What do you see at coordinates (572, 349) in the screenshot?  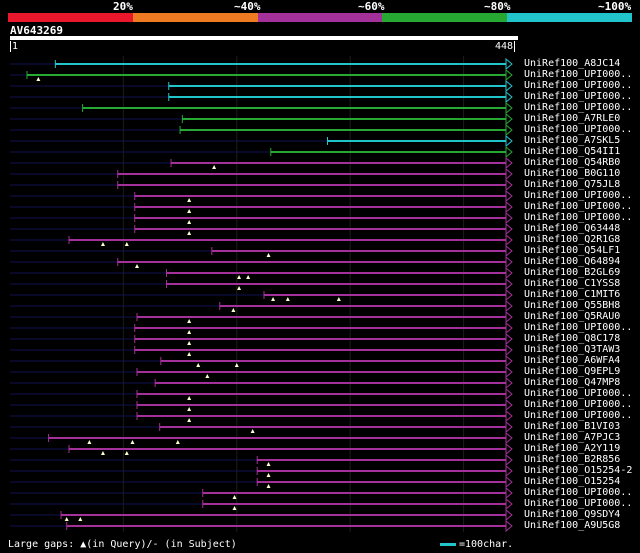 I see `hit-label: UniRef100_Q3TAW3` at bounding box center [572, 349].